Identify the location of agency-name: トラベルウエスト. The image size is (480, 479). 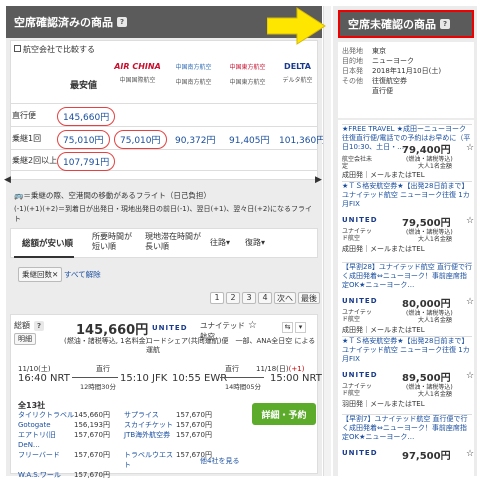
(150, 460).